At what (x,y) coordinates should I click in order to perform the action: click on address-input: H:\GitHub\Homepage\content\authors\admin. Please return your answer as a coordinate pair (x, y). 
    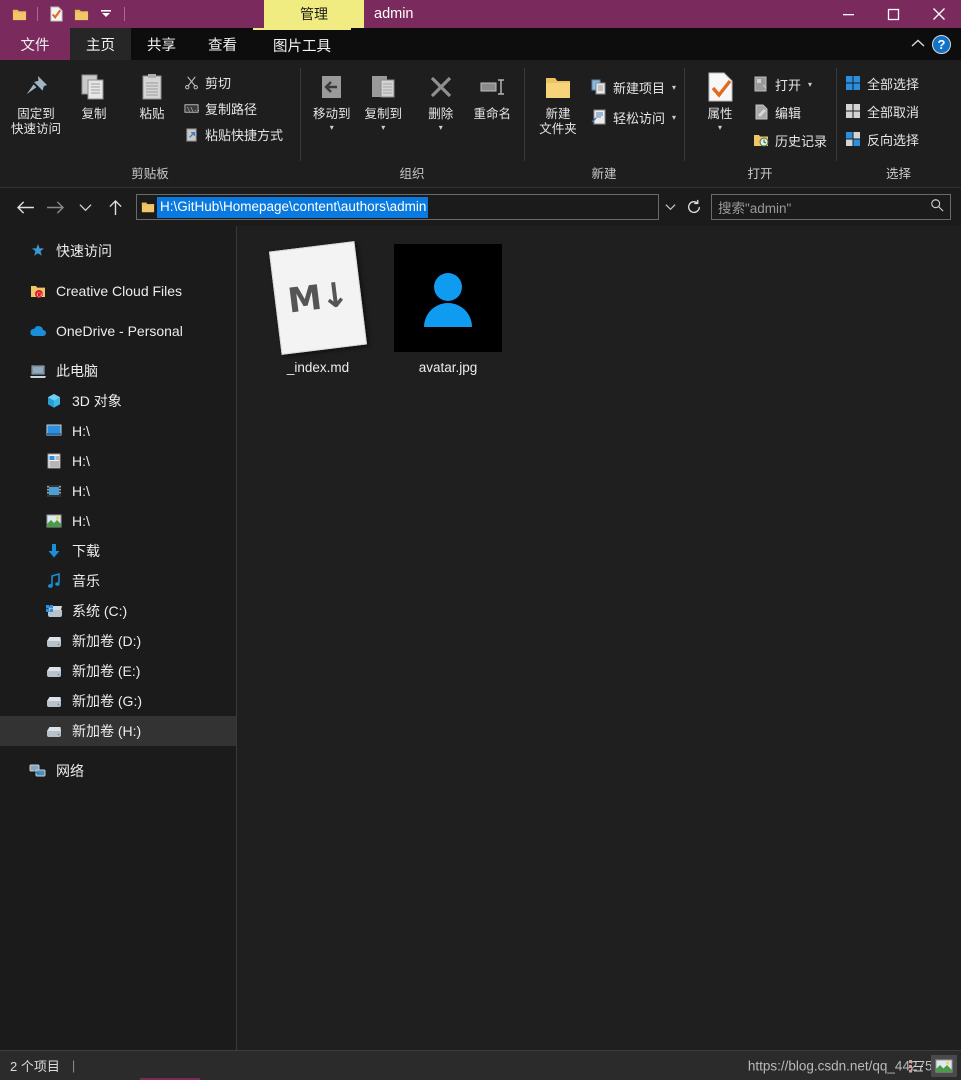
    Looking at the image, I should click on (397, 207).